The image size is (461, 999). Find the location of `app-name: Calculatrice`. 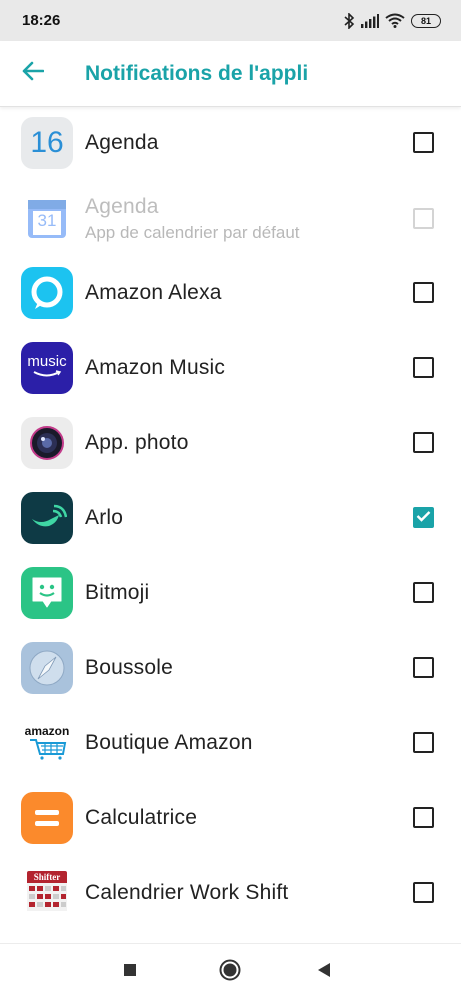

app-name: Calculatrice is located at coordinates (141, 817).